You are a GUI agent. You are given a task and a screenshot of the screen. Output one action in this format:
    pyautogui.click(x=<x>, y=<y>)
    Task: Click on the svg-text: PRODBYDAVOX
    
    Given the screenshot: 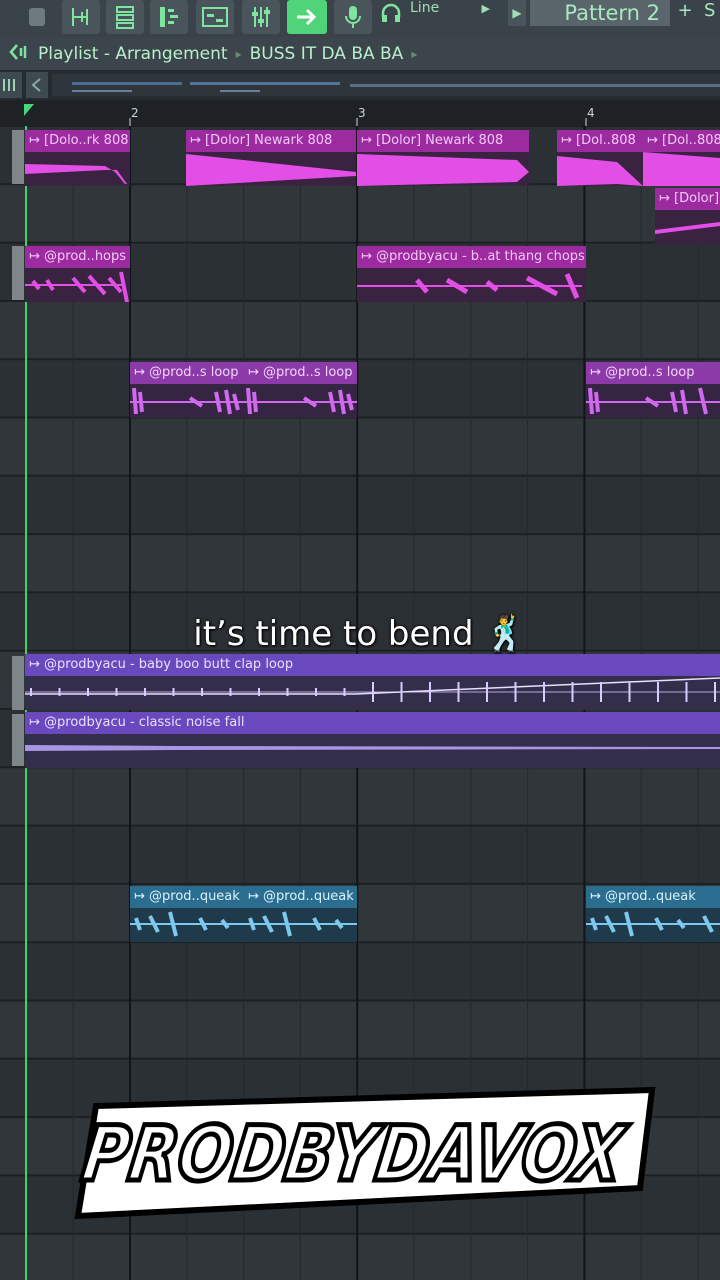 What is the action you would take?
    pyautogui.click(x=354, y=1154)
    